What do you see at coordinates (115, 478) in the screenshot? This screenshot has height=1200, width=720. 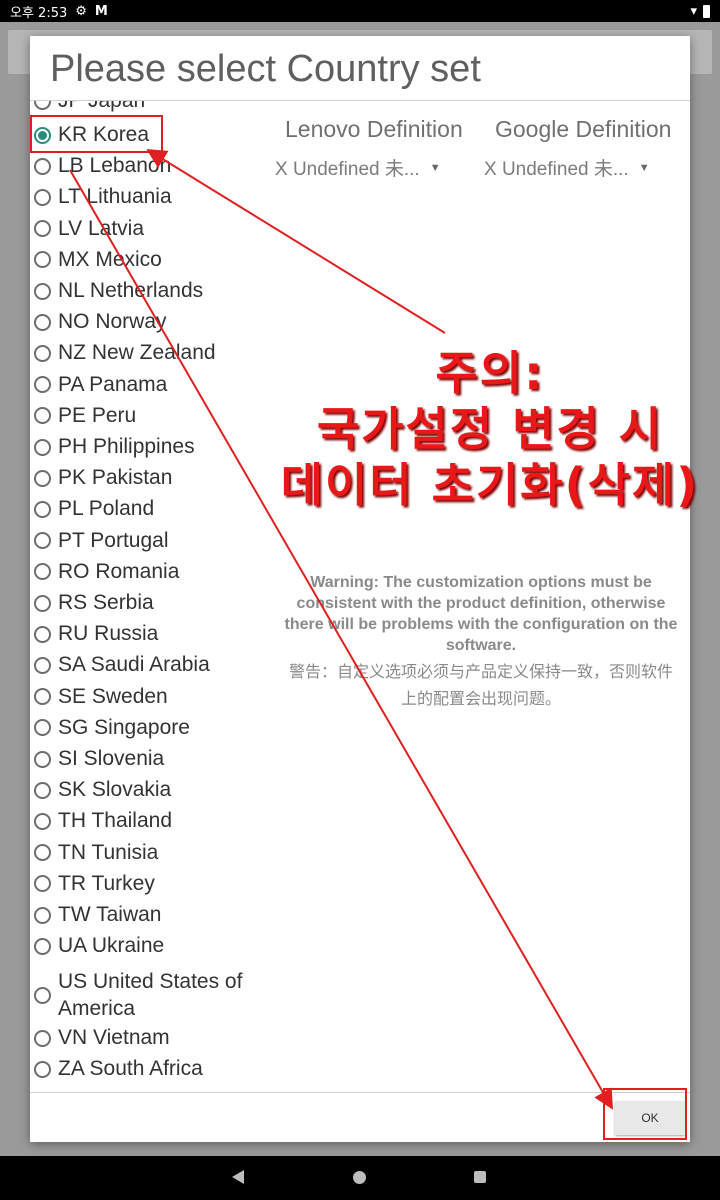 I see `country-label: PK Pakistan` at bounding box center [115, 478].